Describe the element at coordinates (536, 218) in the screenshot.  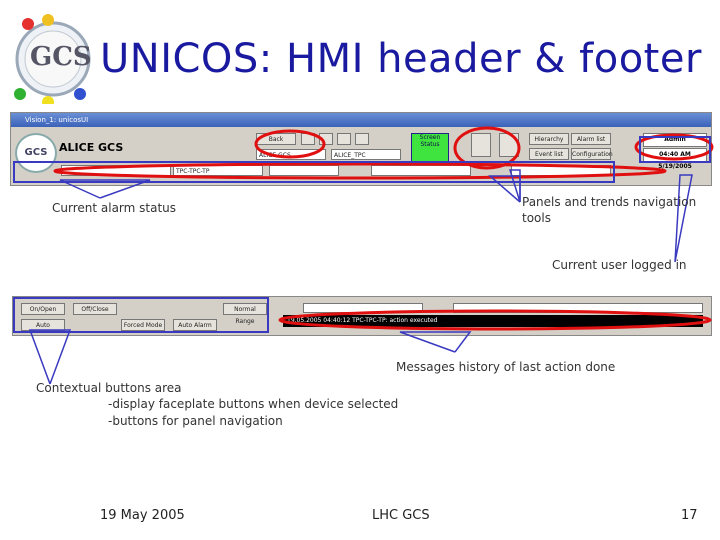
I see `annotation-panels-trends-2: tools` at that location.